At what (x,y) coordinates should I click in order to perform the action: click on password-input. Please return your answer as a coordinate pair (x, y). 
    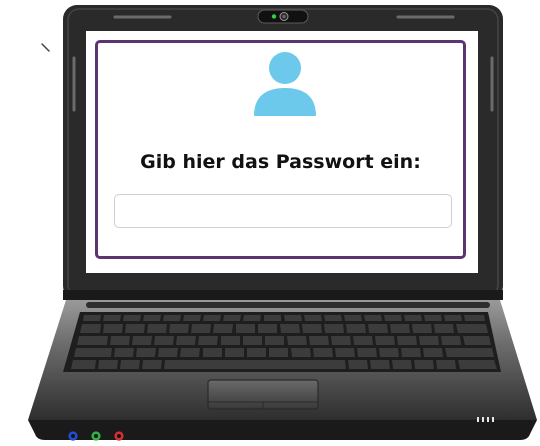
    Looking at the image, I should click on (283, 211).